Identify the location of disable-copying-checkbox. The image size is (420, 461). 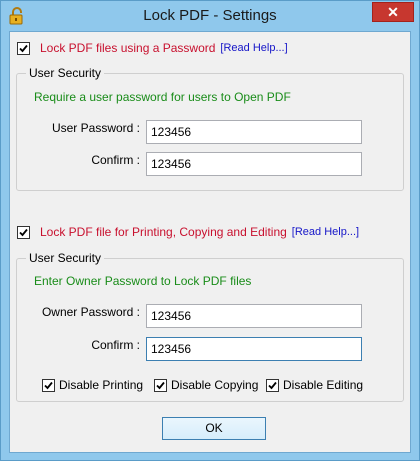
(160, 385).